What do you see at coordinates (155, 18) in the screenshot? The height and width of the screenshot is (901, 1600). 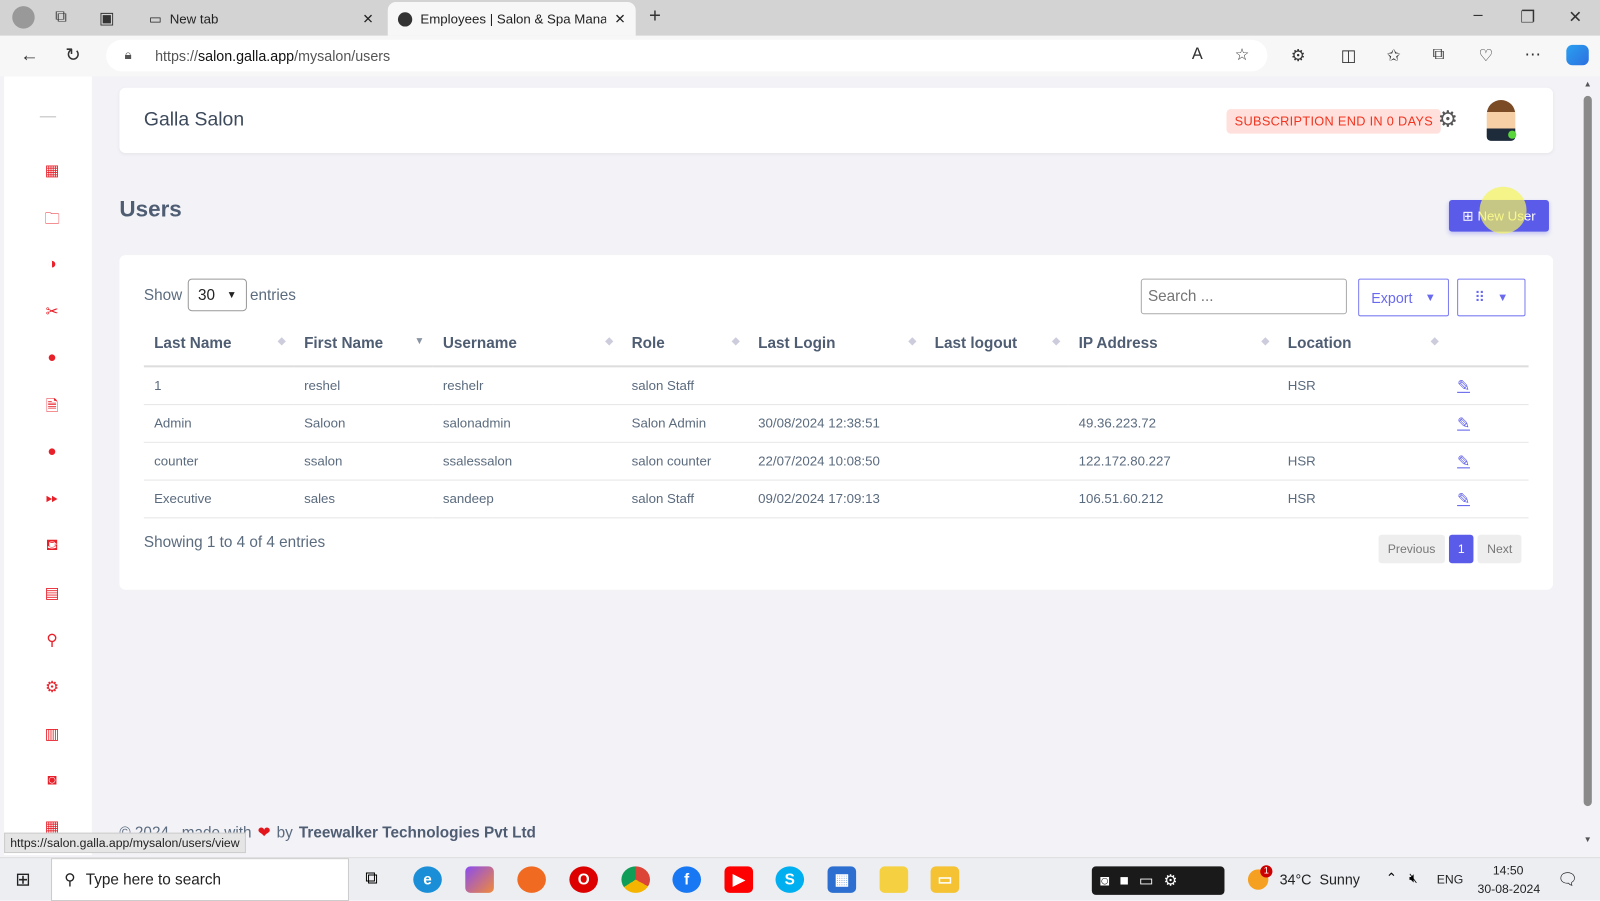 I see `page-icon: ▭` at bounding box center [155, 18].